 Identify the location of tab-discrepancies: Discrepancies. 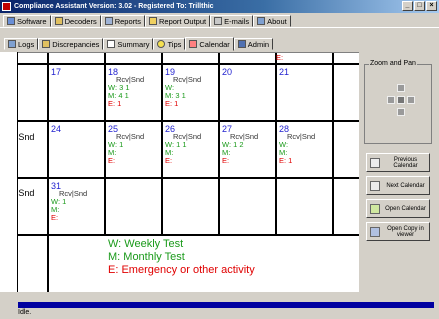
(71, 44).